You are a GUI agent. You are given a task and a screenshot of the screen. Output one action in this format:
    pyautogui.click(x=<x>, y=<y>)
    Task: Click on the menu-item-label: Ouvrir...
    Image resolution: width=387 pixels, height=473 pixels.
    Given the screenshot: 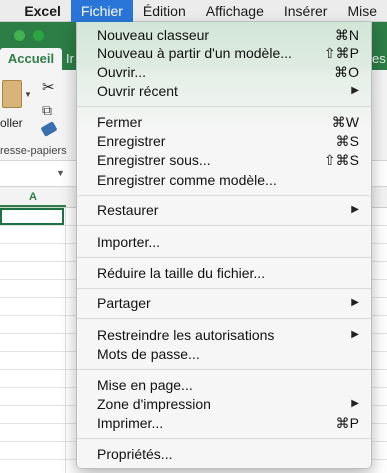 What is the action you would take?
    pyautogui.click(x=122, y=72)
    